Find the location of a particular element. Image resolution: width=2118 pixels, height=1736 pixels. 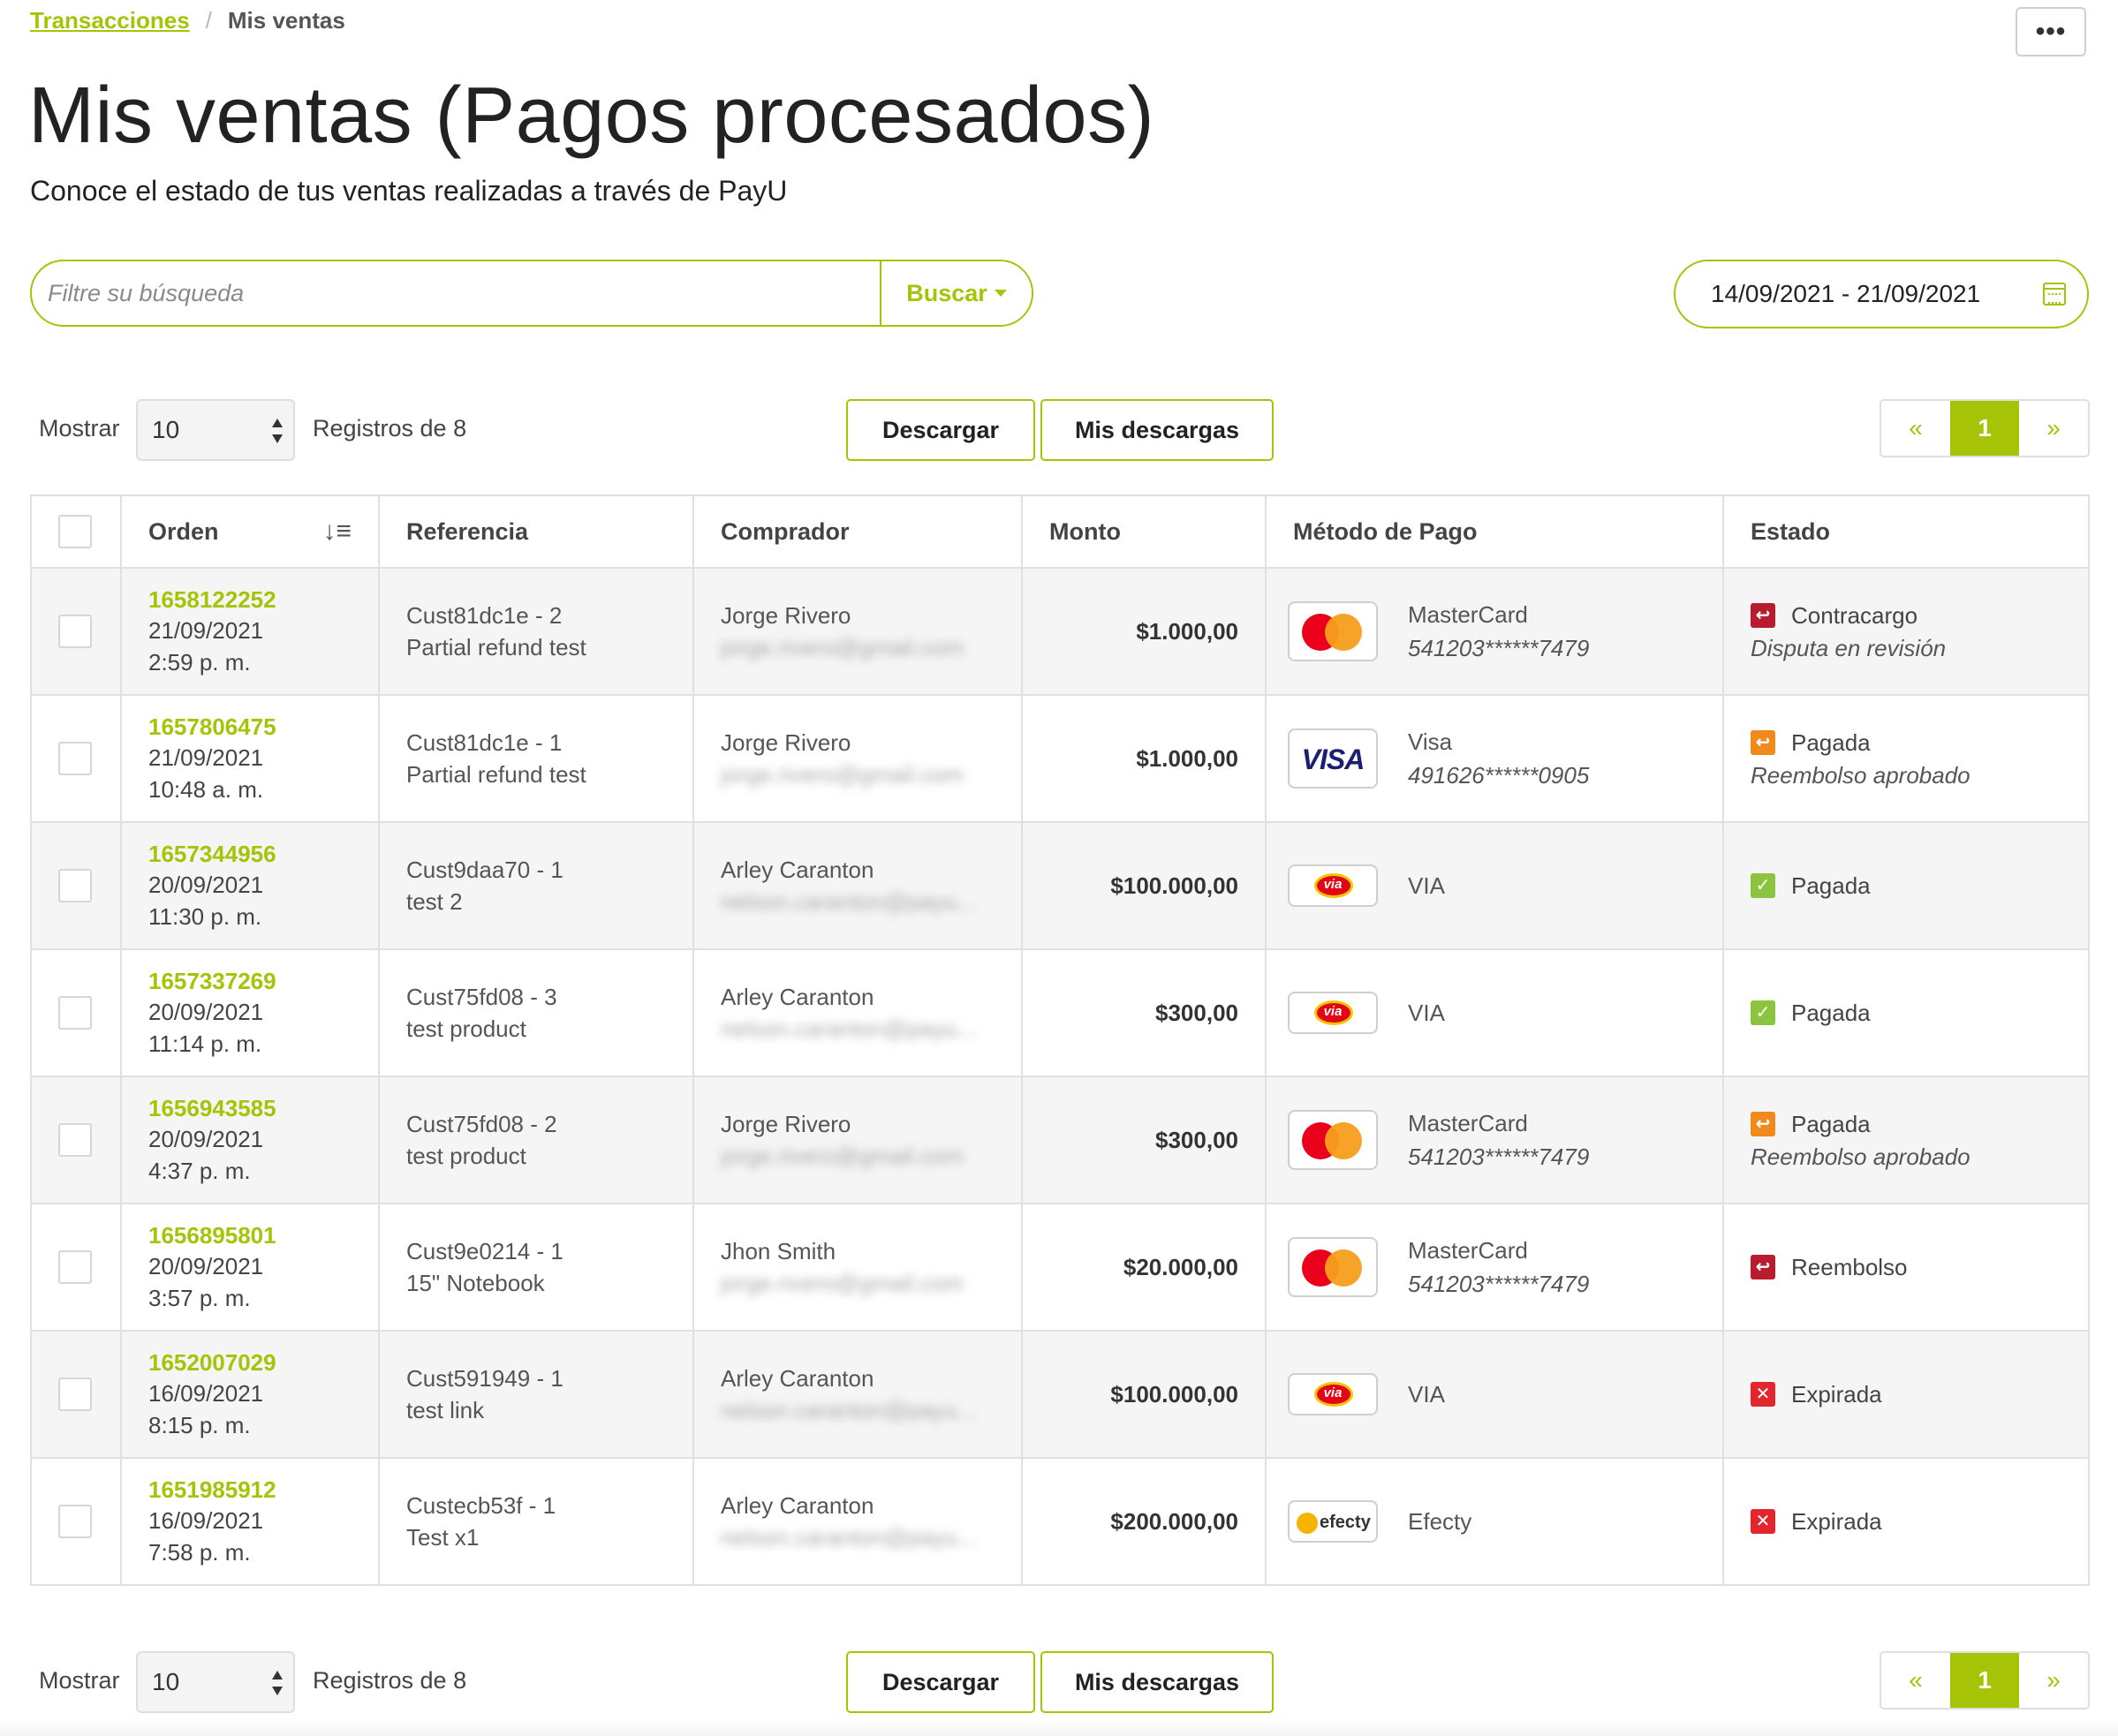

status-label: Contracargo is located at coordinates (1854, 615).